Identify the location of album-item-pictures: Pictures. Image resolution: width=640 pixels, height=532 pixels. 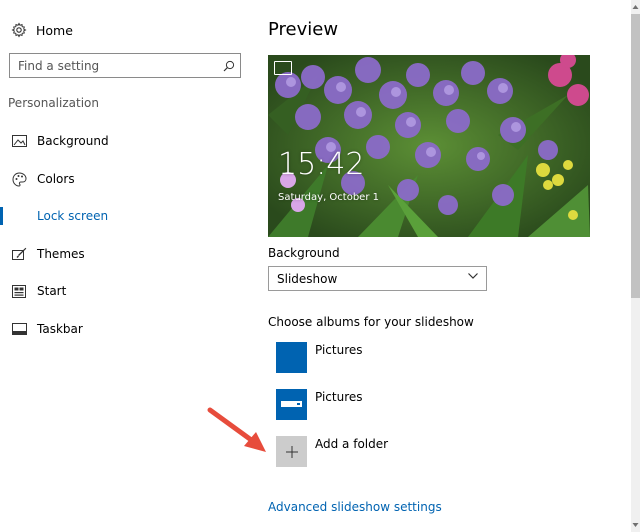
(319, 357).